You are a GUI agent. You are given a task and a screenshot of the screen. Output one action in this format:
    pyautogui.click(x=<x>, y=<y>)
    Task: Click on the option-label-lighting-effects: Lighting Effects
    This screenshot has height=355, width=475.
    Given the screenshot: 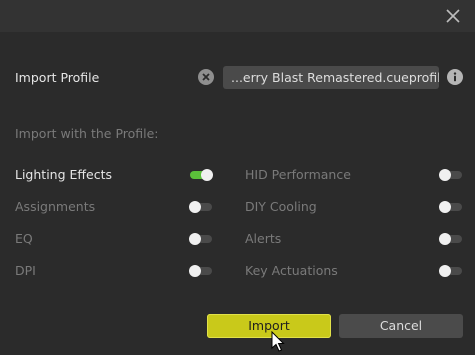 What is the action you would take?
    pyautogui.click(x=63, y=174)
    